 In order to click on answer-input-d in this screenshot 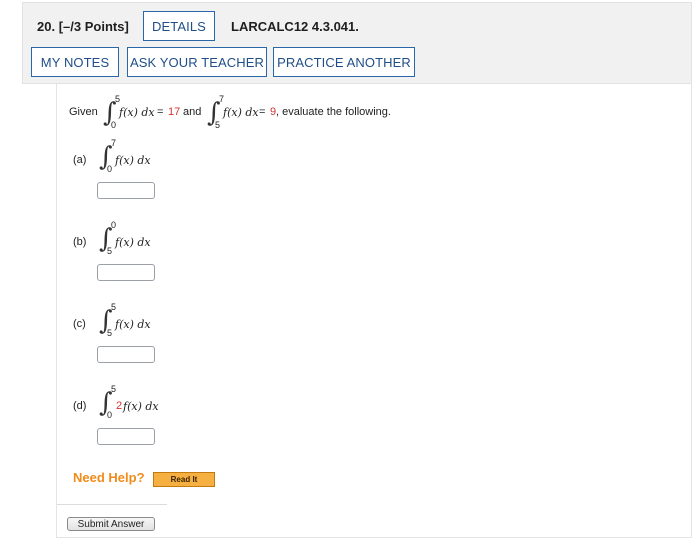, I will do `click(126, 436)`.